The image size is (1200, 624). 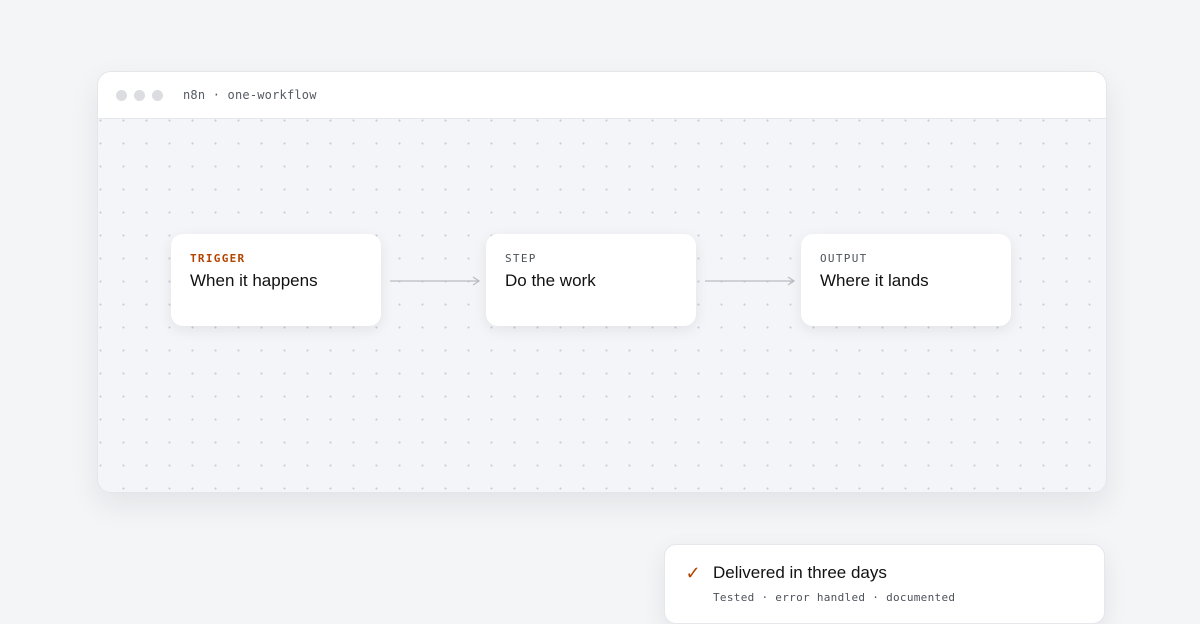 I want to click on toast-title: Delivered in three days, so click(x=800, y=572).